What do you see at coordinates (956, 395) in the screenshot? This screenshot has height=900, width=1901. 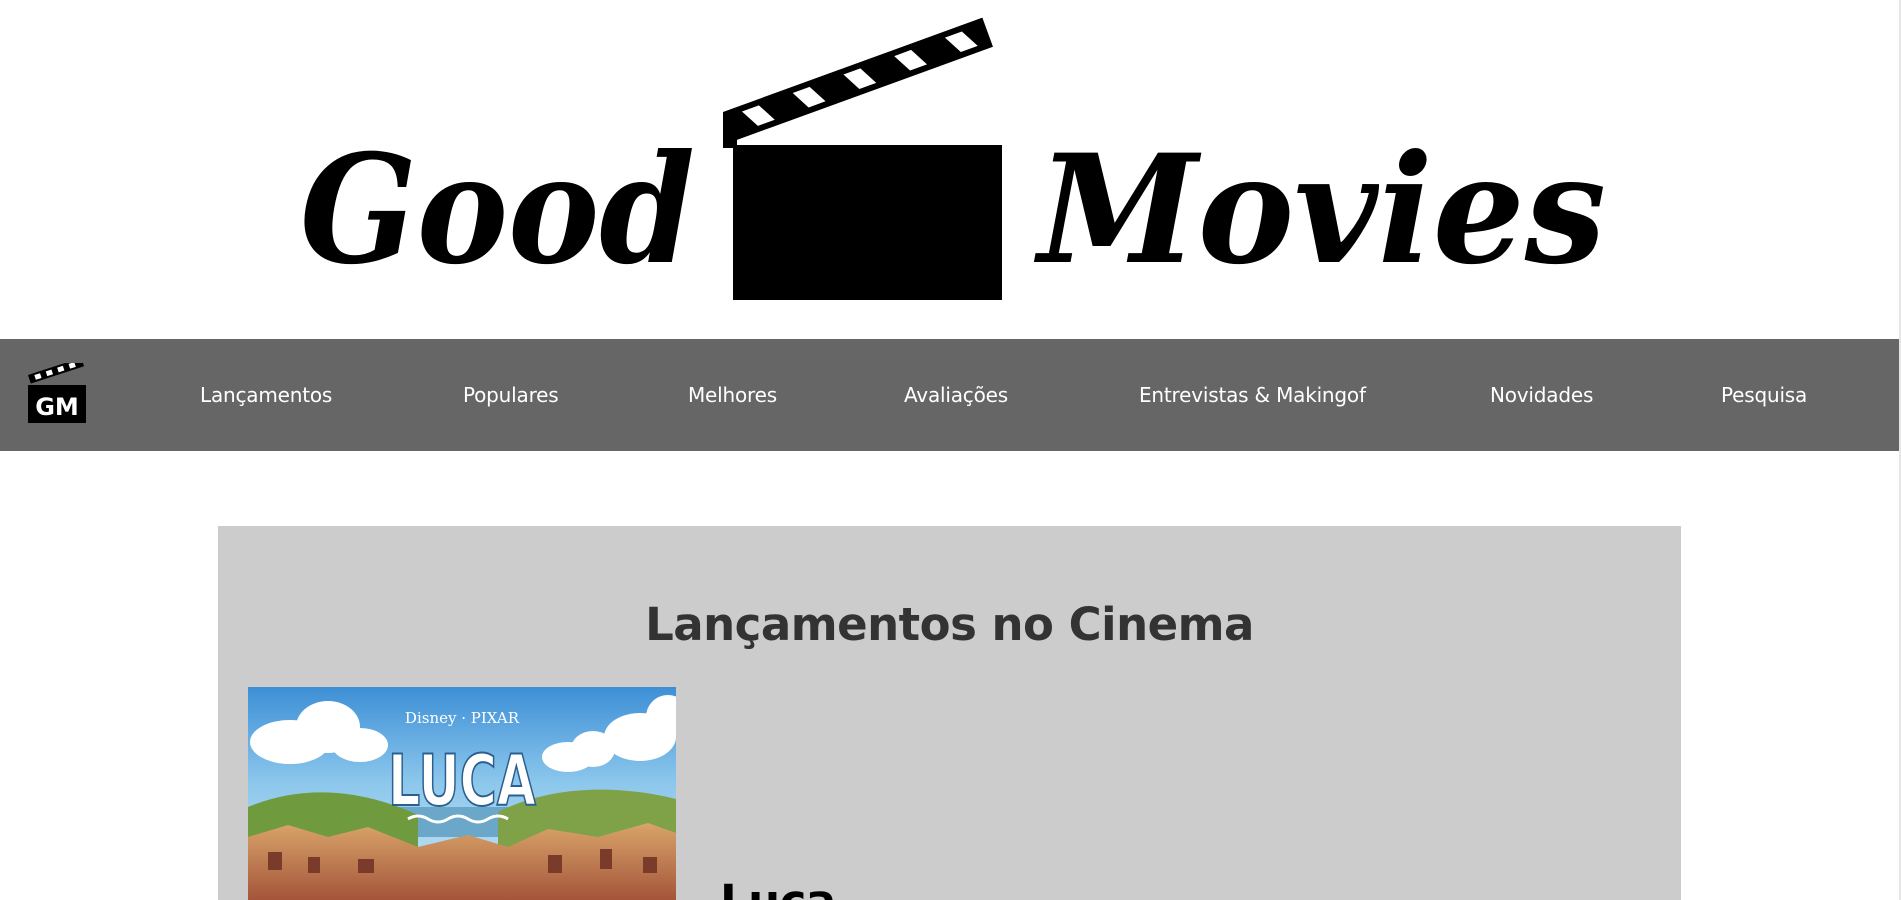 I see `nav-item-avaliacoes: Avaliações` at bounding box center [956, 395].